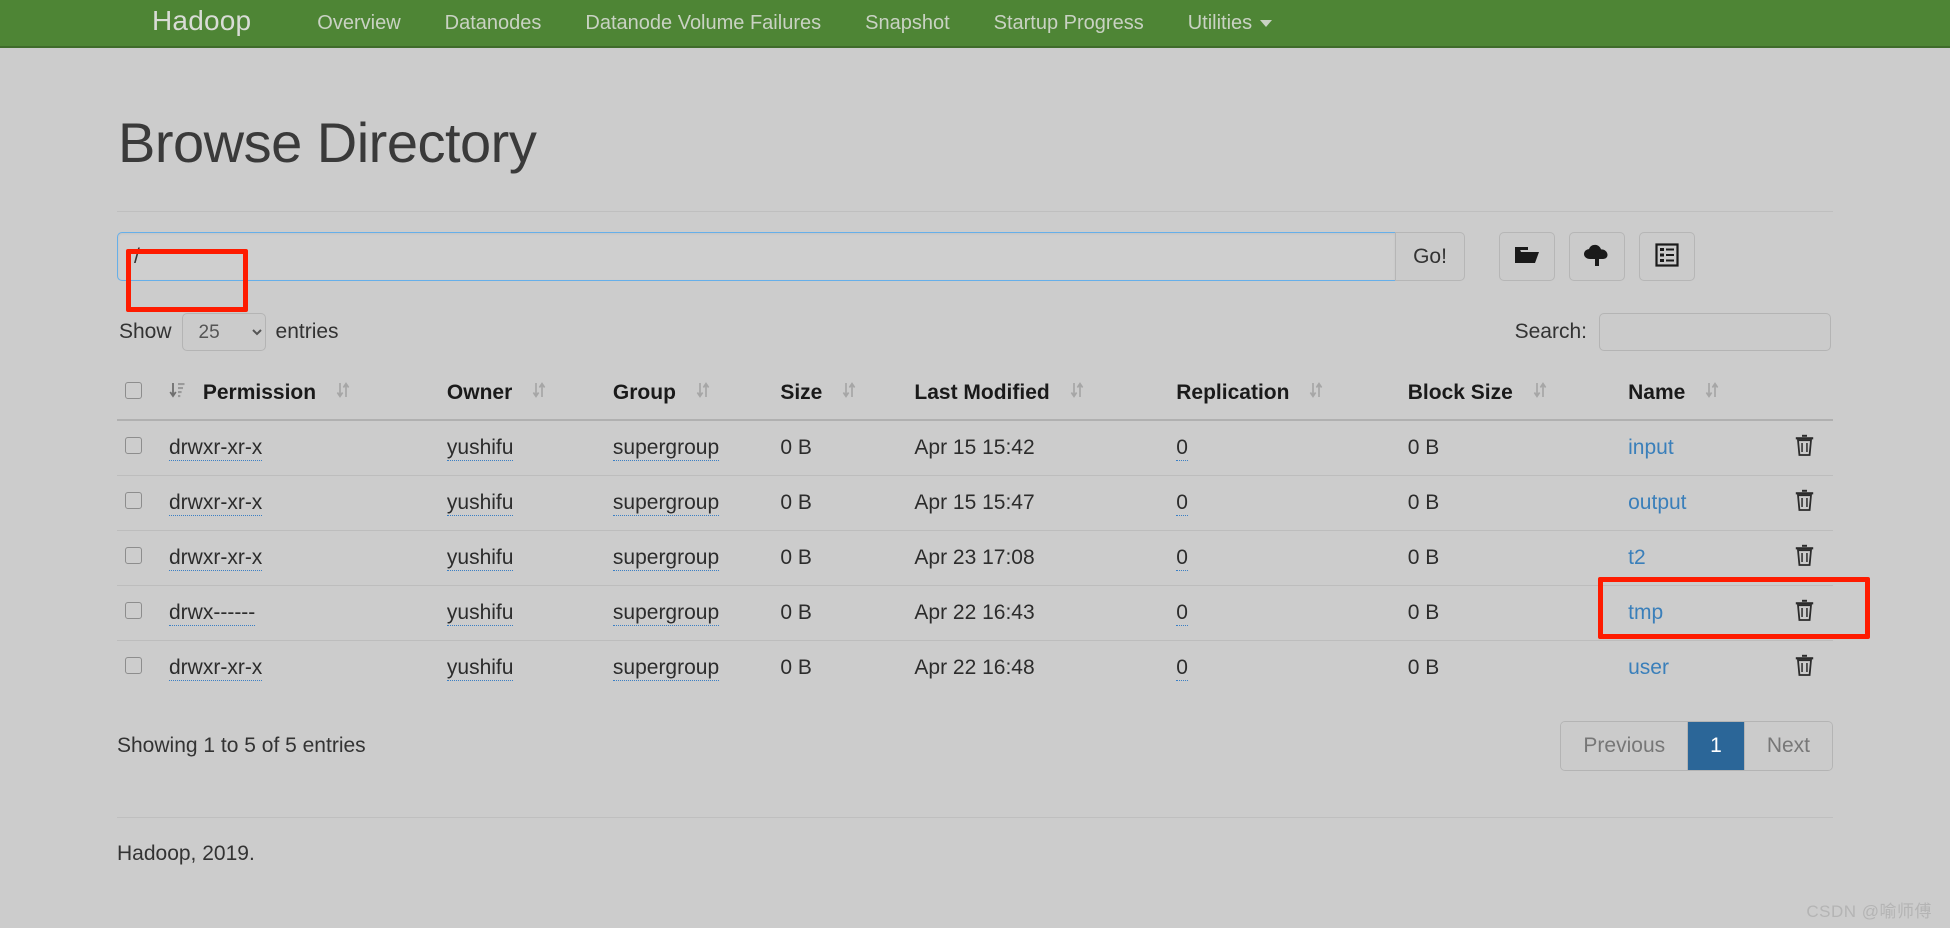 The width and height of the screenshot is (1950, 928). What do you see at coordinates (223, 332) in the screenshot?
I see `entries-per-page-select: 25` at bounding box center [223, 332].